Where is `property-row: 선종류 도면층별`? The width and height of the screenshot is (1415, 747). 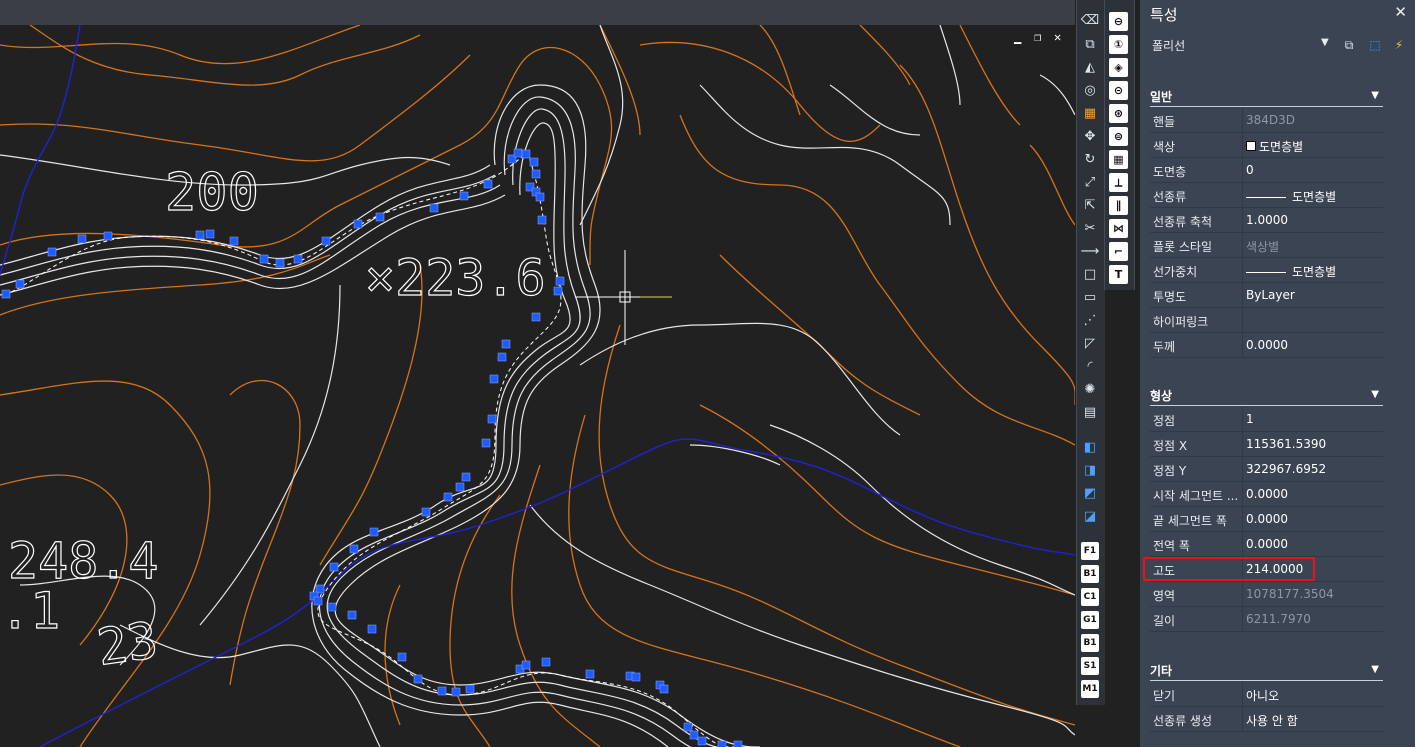
property-row: 선종류 도면층별 is located at coordinates (1266, 195).